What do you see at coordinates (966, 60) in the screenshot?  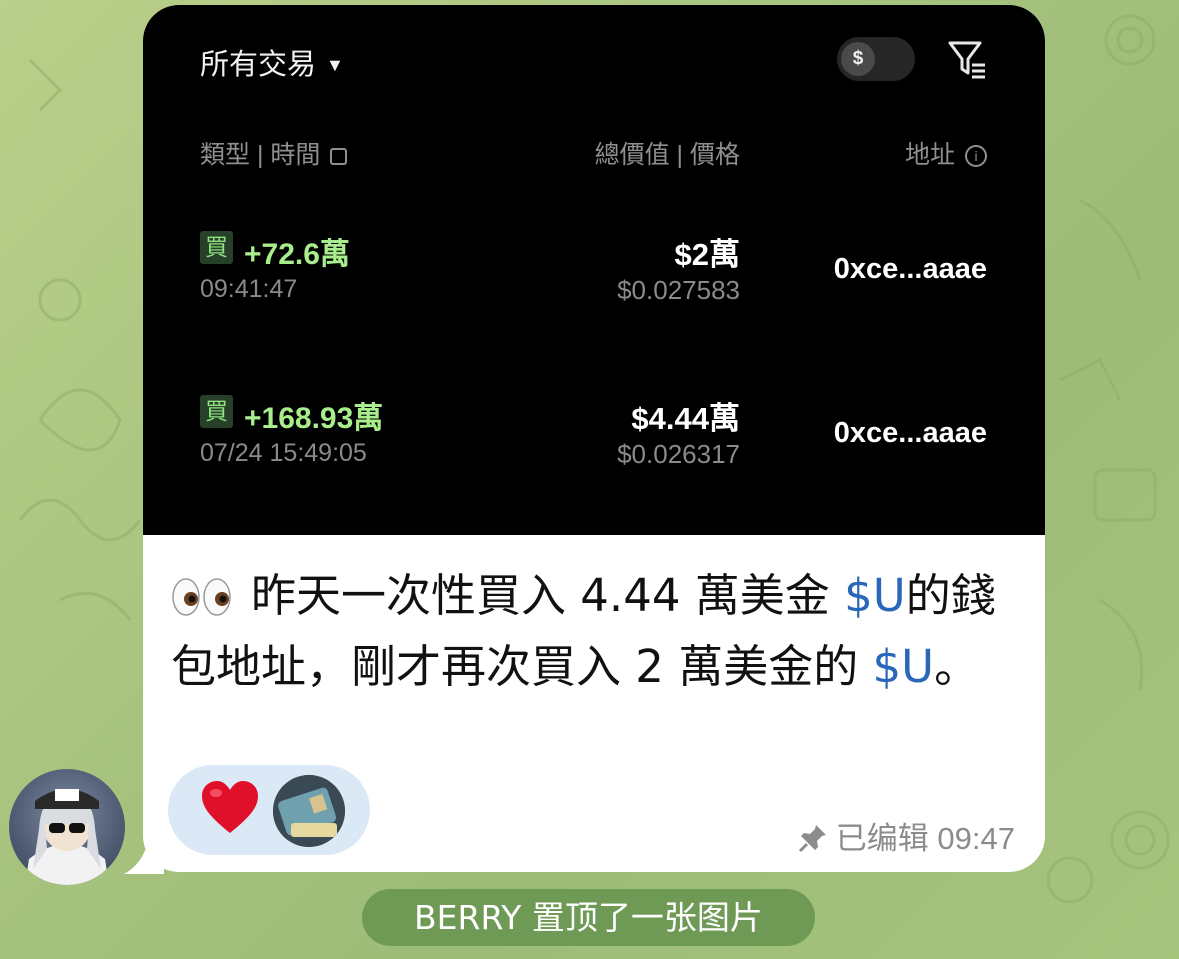 I see `filter-icon` at bounding box center [966, 60].